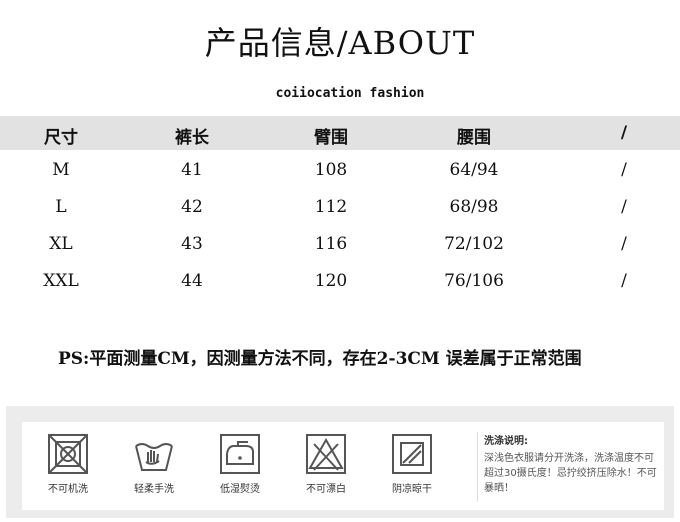 Image resolution: width=680 pixels, height=522 pixels. Describe the element at coordinates (240, 489) in the screenshot. I see `care-label: 低湿熨烫` at that location.